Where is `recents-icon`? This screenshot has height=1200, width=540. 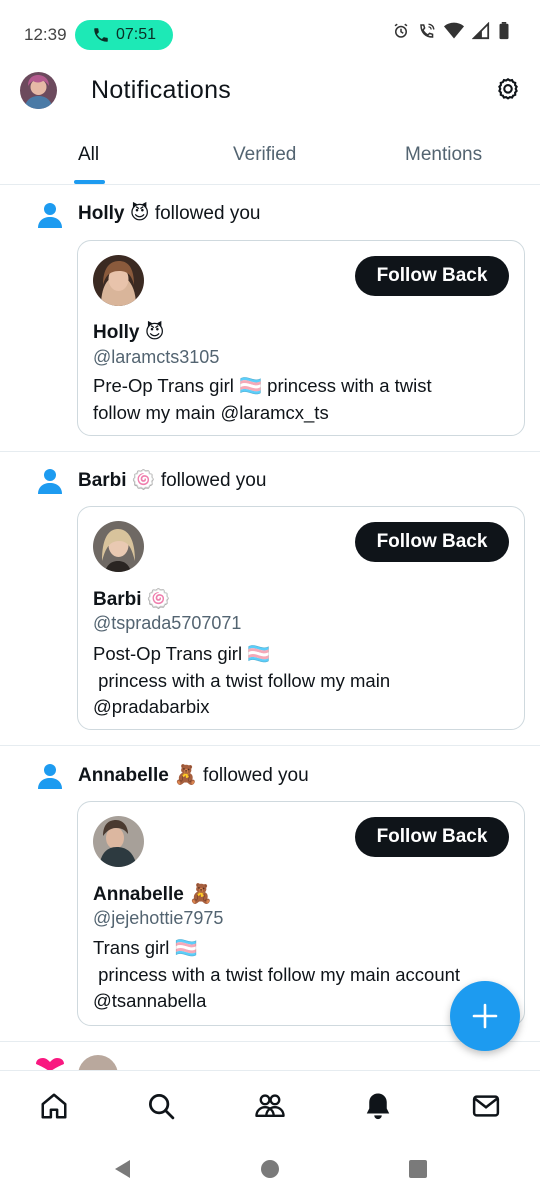 recents-icon is located at coordinates (418, 1169).